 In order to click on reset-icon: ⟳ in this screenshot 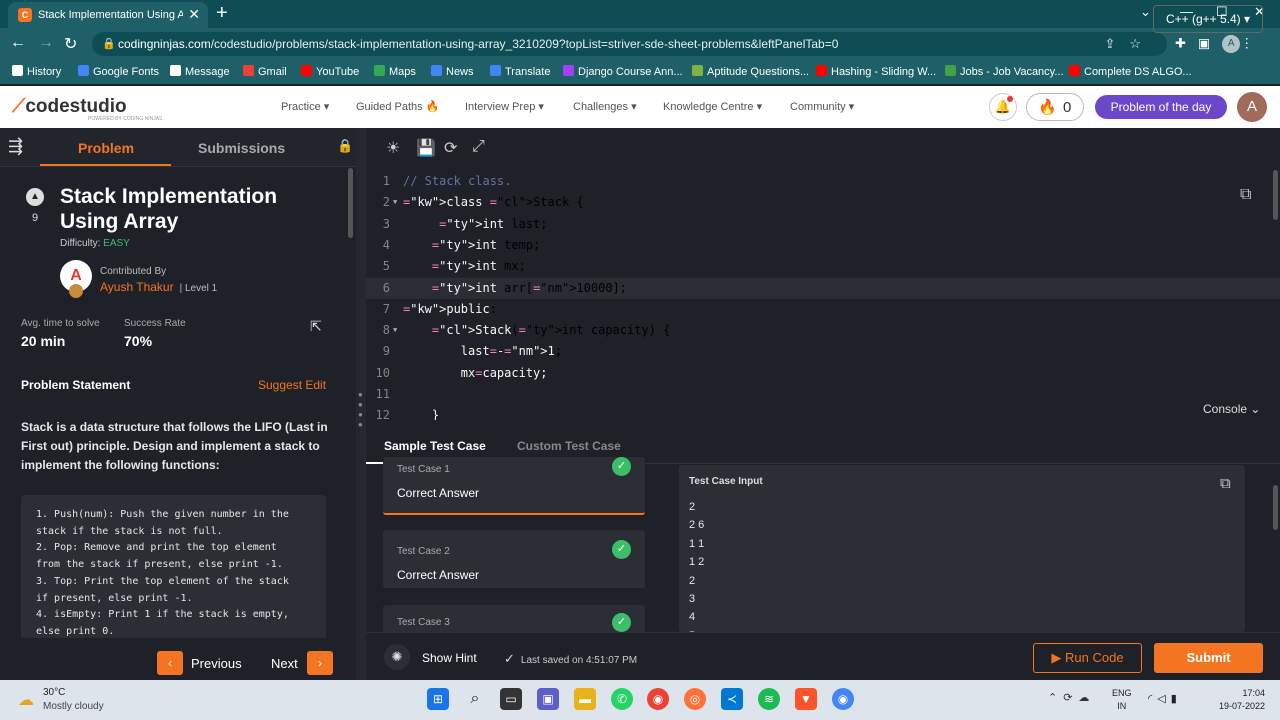, I will do `click(450, 148)`.